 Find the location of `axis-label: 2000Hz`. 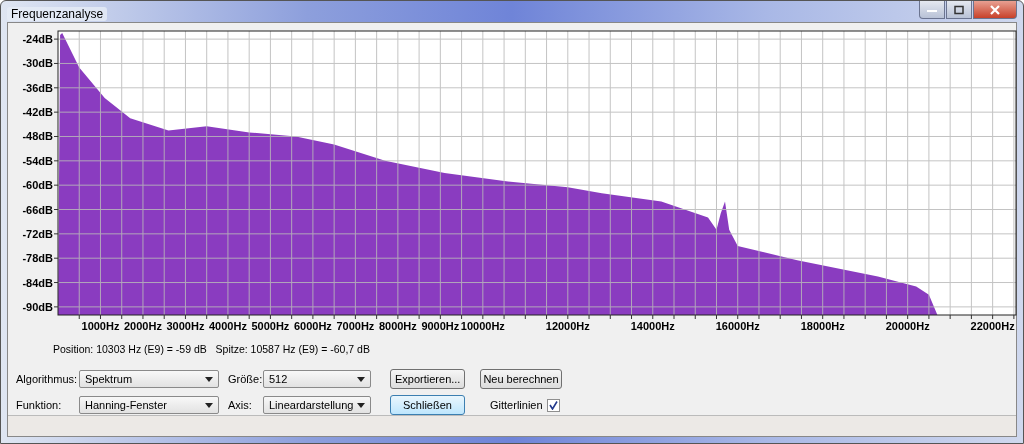

axis-label: 2000Hz is located at coordinates (143, 326).